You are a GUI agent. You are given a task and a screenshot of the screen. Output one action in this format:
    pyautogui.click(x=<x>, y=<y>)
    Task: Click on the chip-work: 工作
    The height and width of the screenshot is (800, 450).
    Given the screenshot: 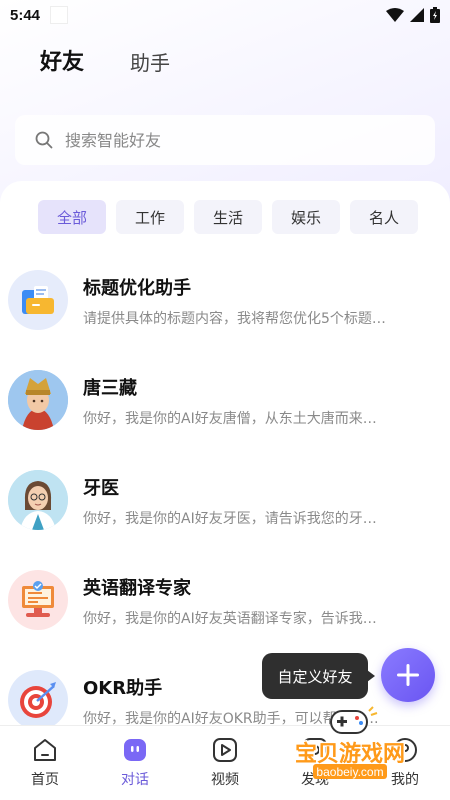 What is the action you would take?
    pyautogui.click(x=150, y=217)
    